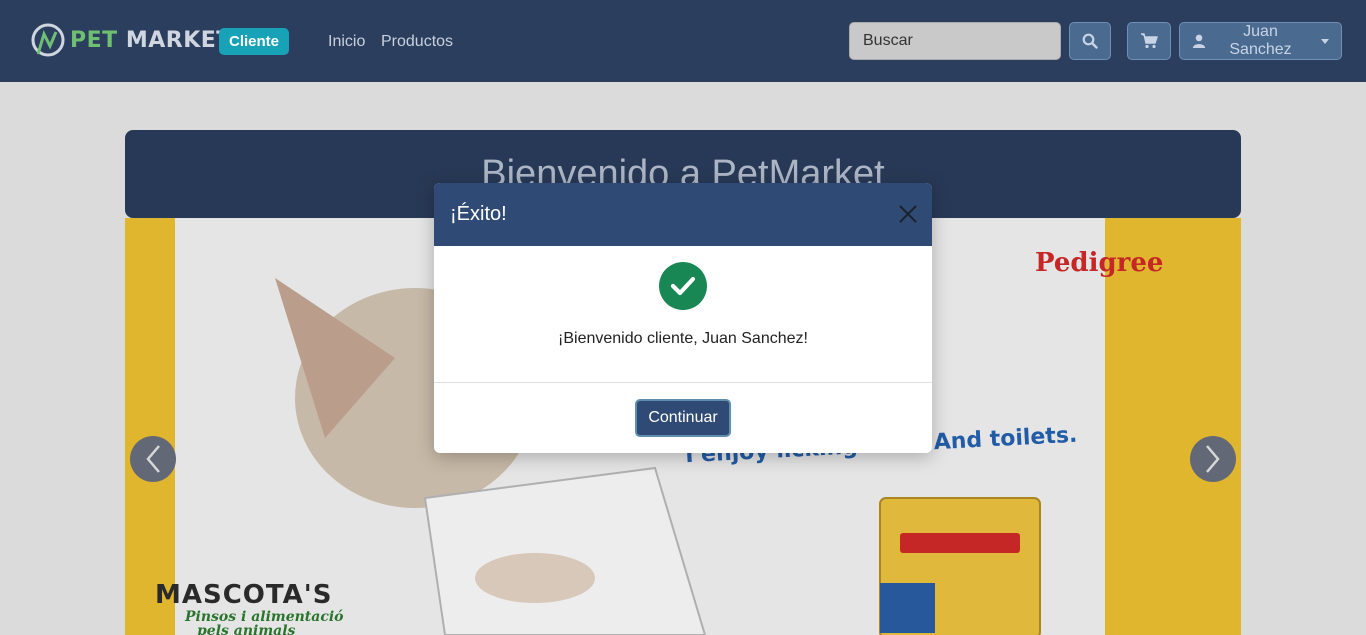  I want to click on user-menu-button: Juan Sanchez, so click(1260, 41).